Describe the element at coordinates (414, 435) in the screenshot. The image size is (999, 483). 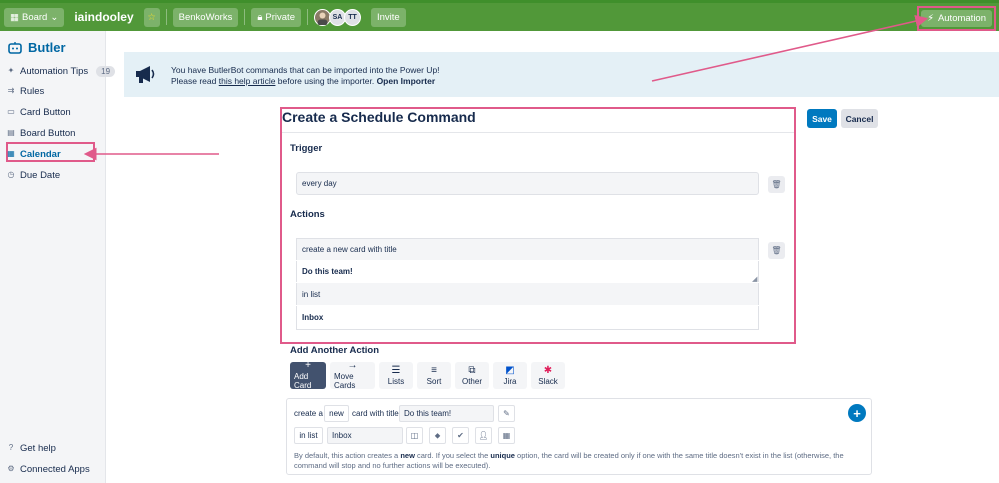
I see `card-details-icon: ◫` at that location.